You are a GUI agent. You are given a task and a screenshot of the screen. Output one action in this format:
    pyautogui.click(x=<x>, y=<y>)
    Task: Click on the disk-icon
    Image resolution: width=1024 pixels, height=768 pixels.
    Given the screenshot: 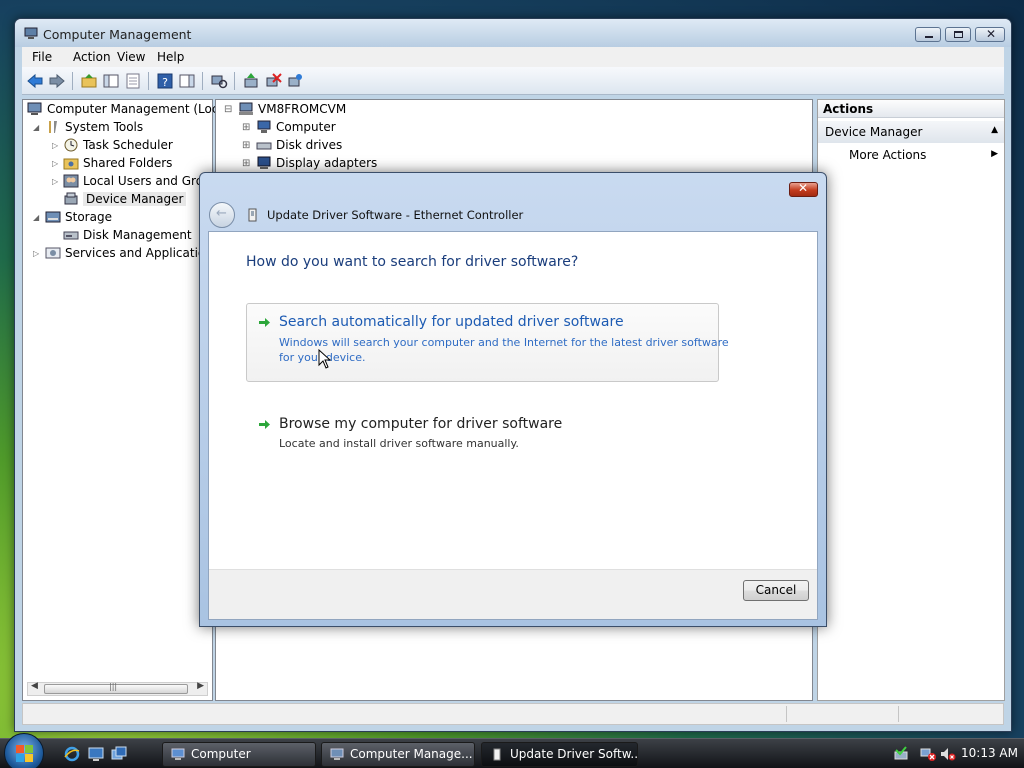 What is the action you would take?
    pyautogui.click(x=71, y=235)
    